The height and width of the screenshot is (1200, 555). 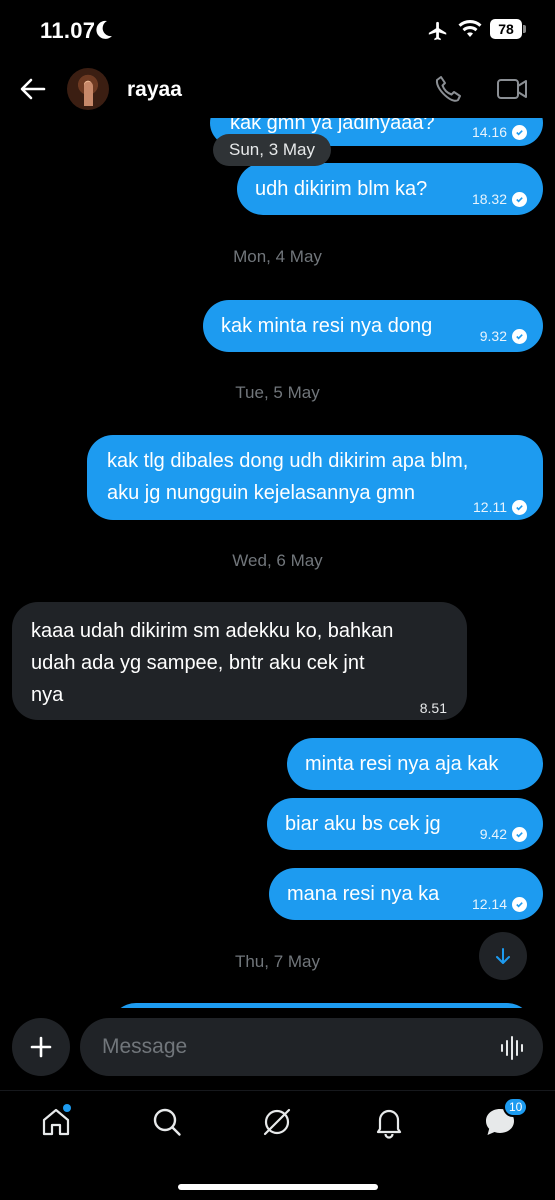 I want to click on composer, so click(x=277, y=1048).